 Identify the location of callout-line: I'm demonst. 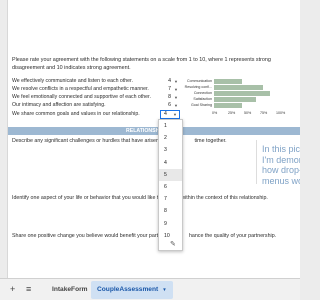
(281, 159).